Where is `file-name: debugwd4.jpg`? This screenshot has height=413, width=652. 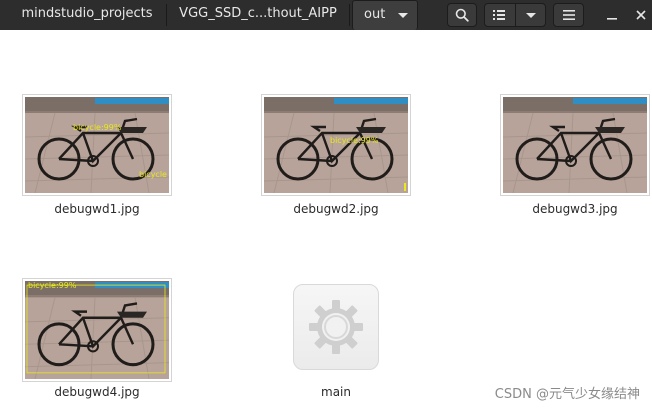 file-name: debugwd4.jpg is located at coordinates (97, 392).